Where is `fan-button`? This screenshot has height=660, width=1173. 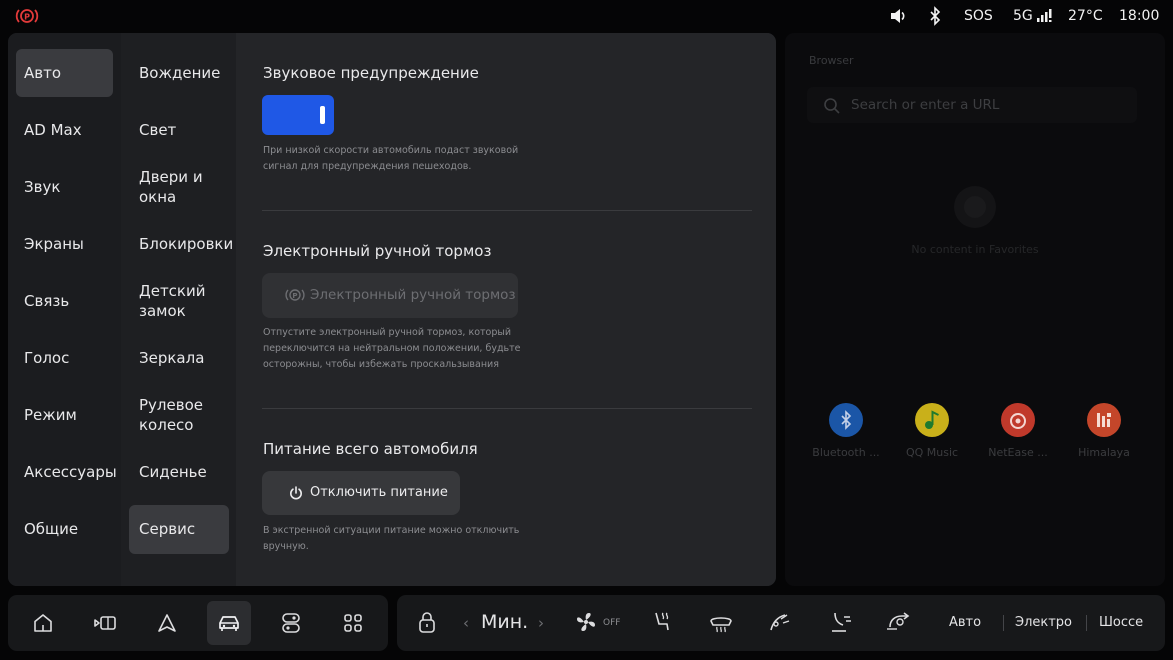
fan-button is located at coordinates (586, 622).